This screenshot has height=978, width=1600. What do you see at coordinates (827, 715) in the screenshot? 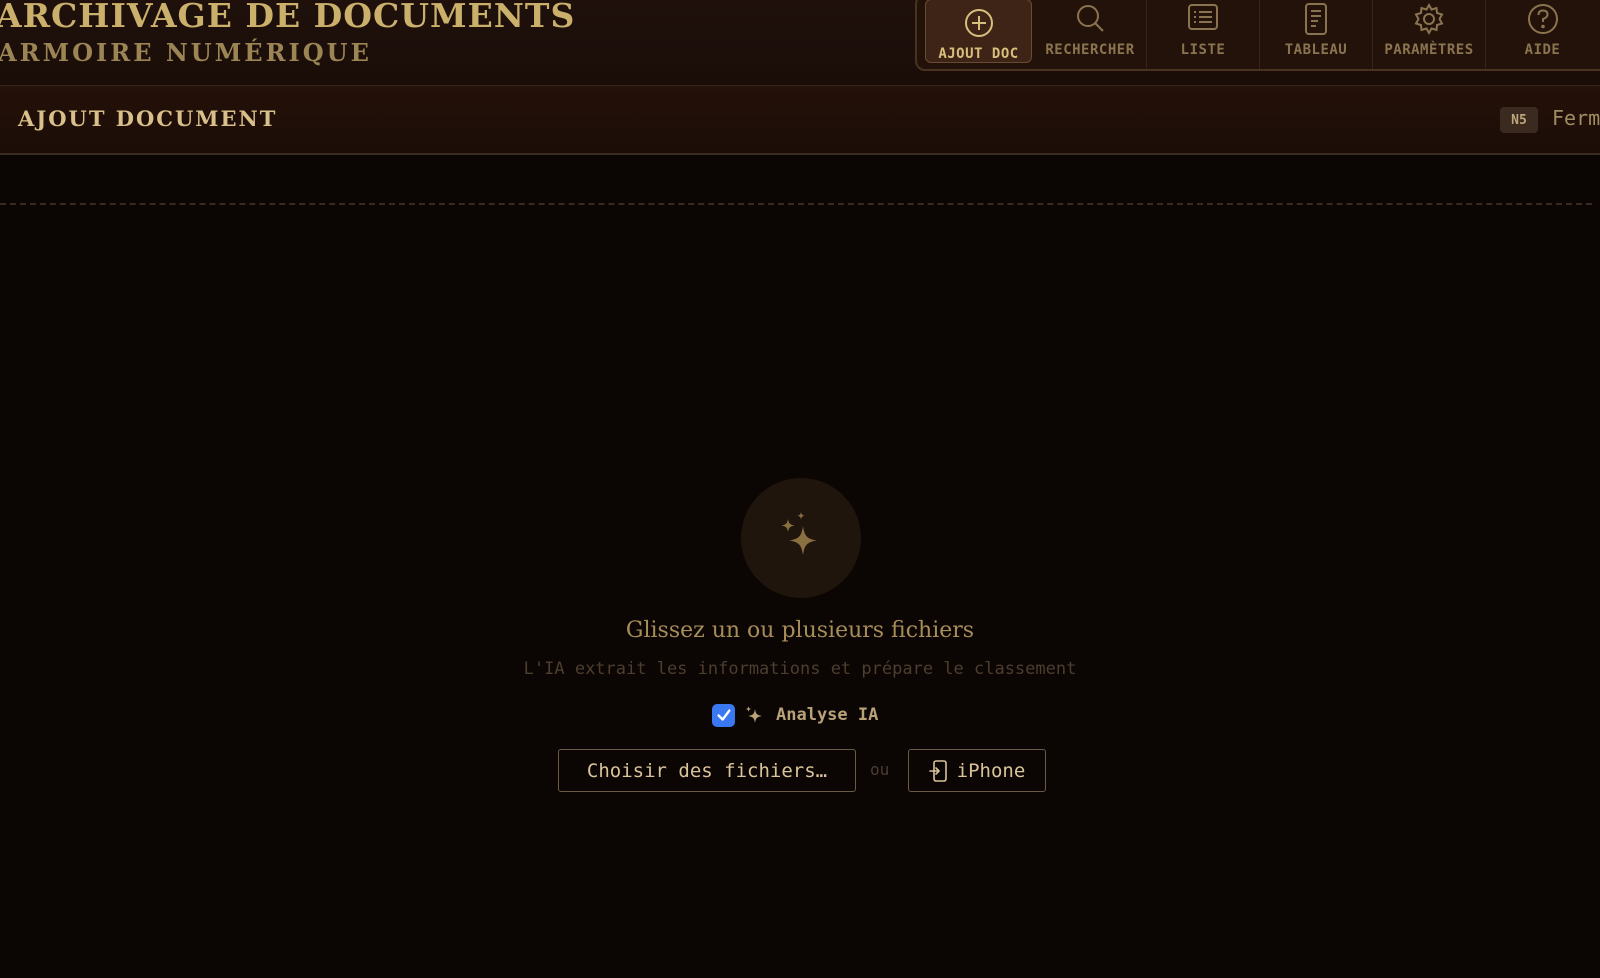
I see `ai-analysis-label: Analyse IA` at bounding box center [827, 715].